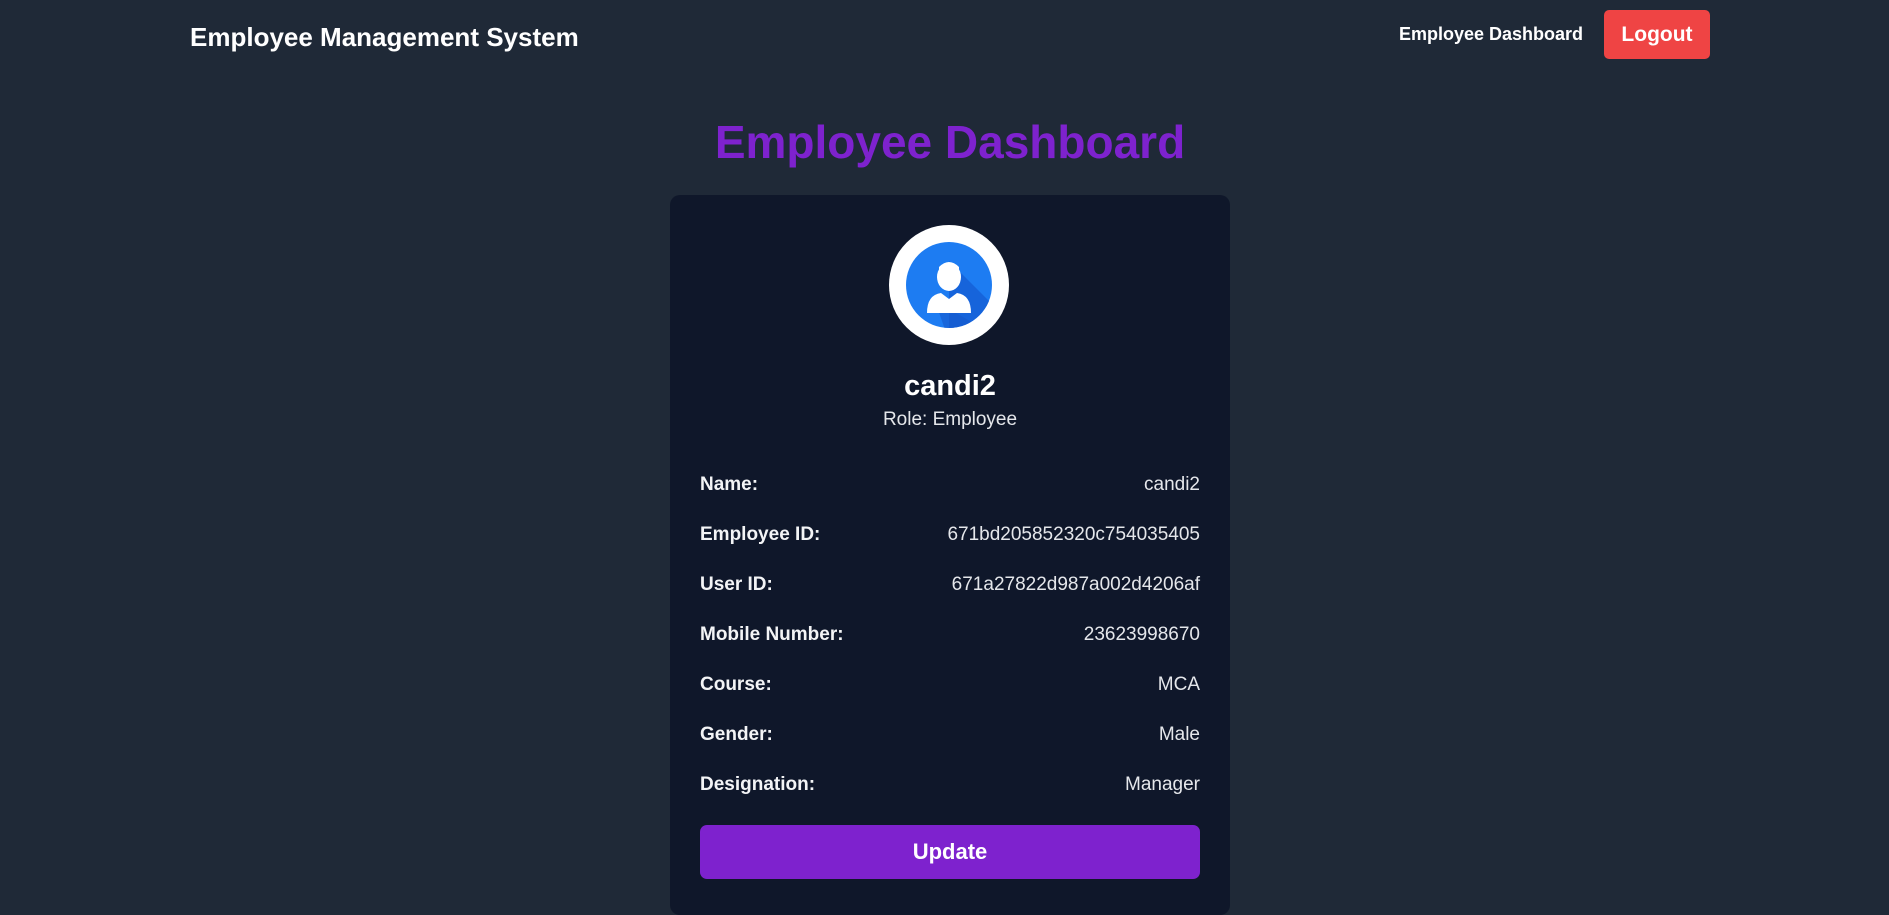 The image size is (1889, 915). What do you see at coordinates (384, 37) in the screenshot?
I see `app-brand-title: Employee Management System` at bounding box center [384, 37].